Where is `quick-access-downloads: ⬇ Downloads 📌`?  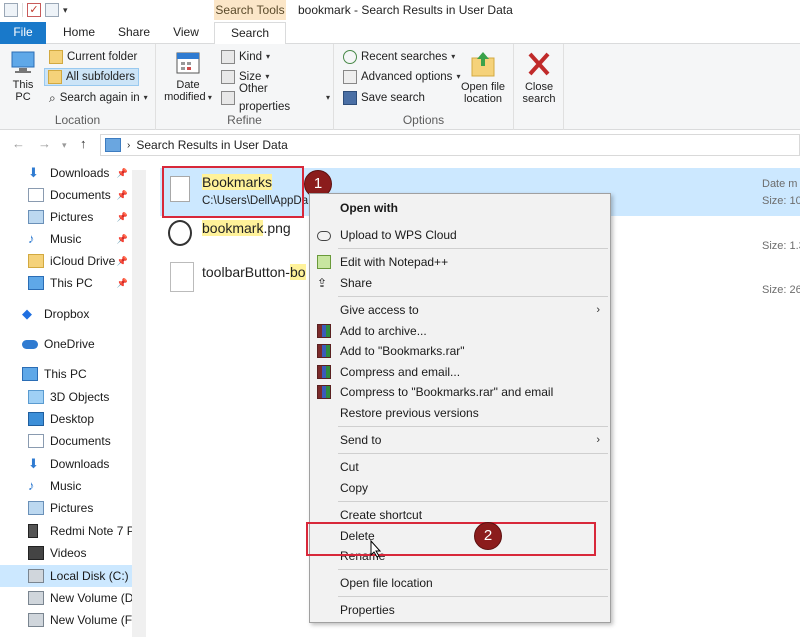 quick-access-downloads: ⬇ Downloads 📌 is located at coordinates (66, 173).